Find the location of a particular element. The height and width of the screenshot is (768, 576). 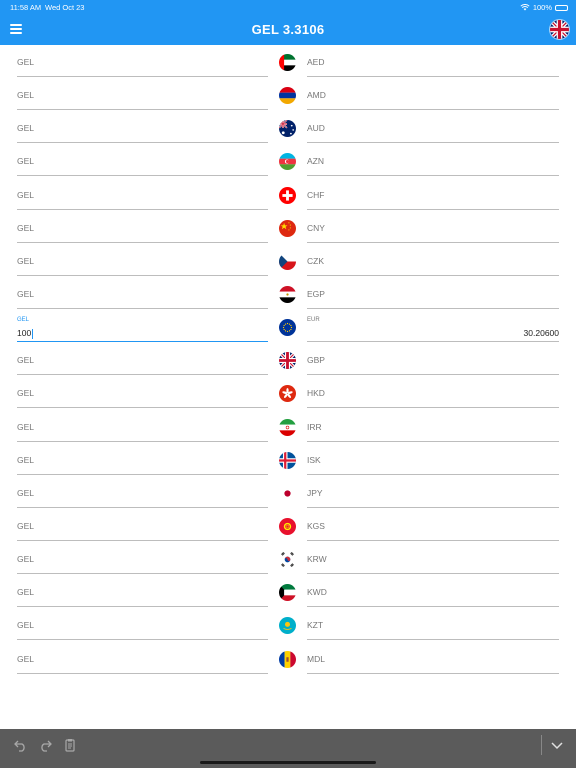

currency-field-cny: CNY is located at coordinates (433, 227).